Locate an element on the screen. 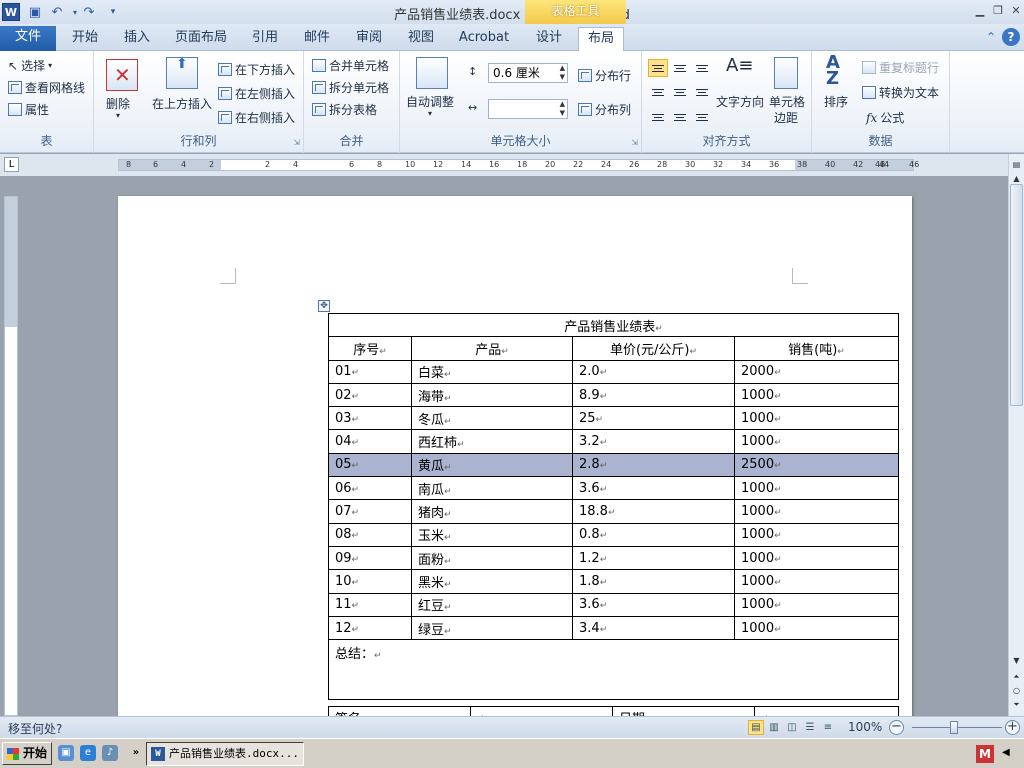 This screenshot has width=1024, height=768. table-cell: 2.8↵ is located at coordinates (653, 465).